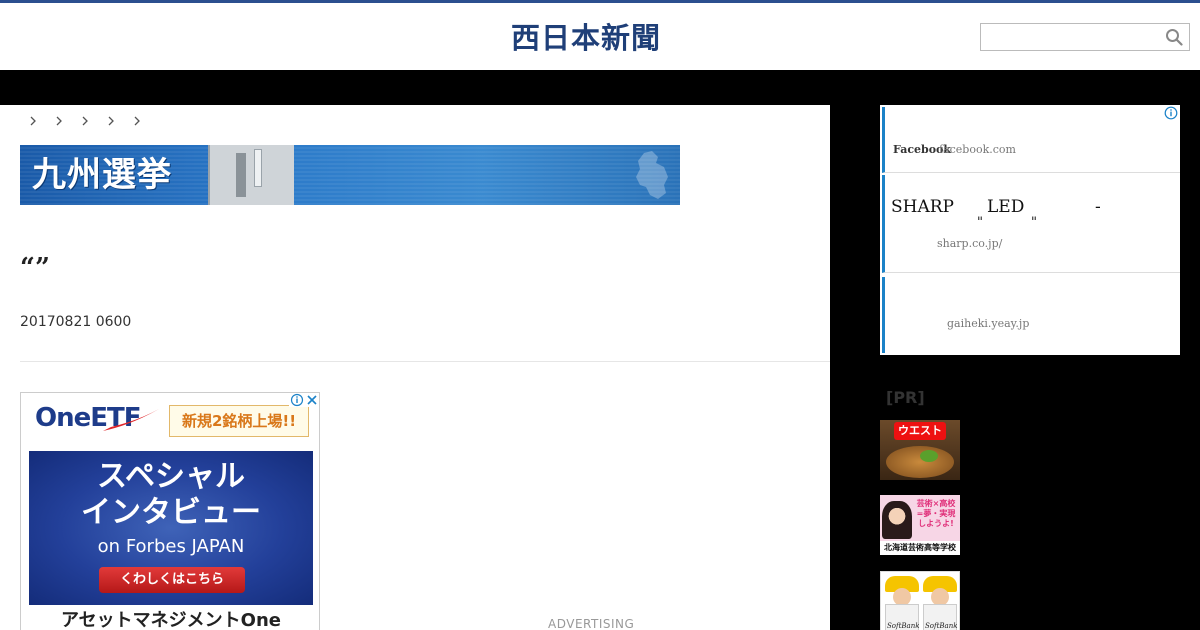 This screenshot has height=630, width=1200. What do you see at coordinates (936, 513) in the screenshot?
I see `pr-tagline: 芸術×高校=夢・実現しようよ!` at bounding box center [936, 513].